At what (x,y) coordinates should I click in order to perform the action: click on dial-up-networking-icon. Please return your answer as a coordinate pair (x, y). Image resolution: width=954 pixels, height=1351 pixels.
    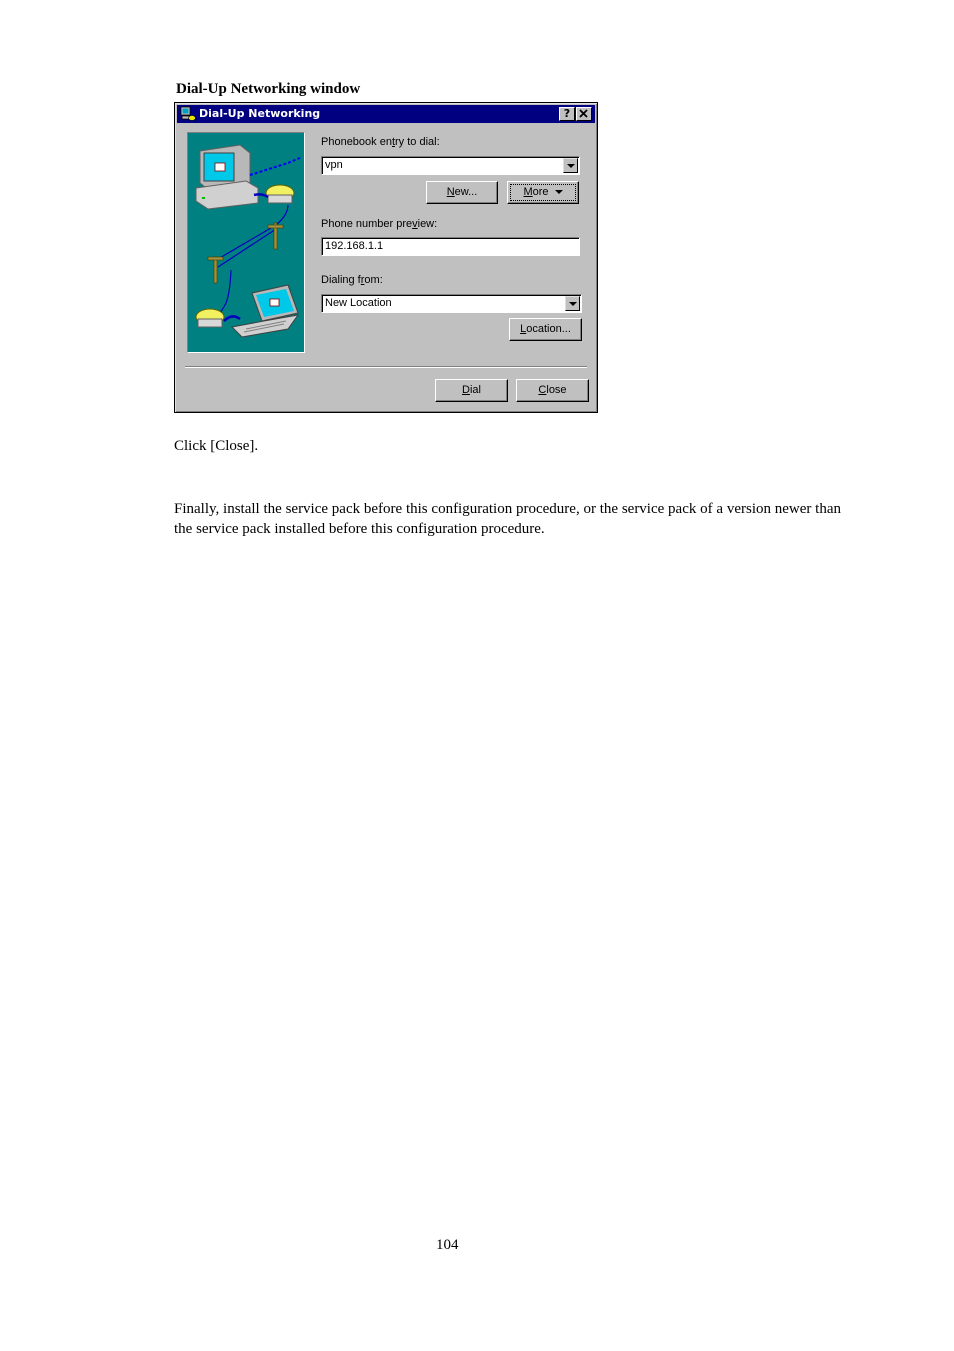
    Looking at the image, I should click on (188, 113).